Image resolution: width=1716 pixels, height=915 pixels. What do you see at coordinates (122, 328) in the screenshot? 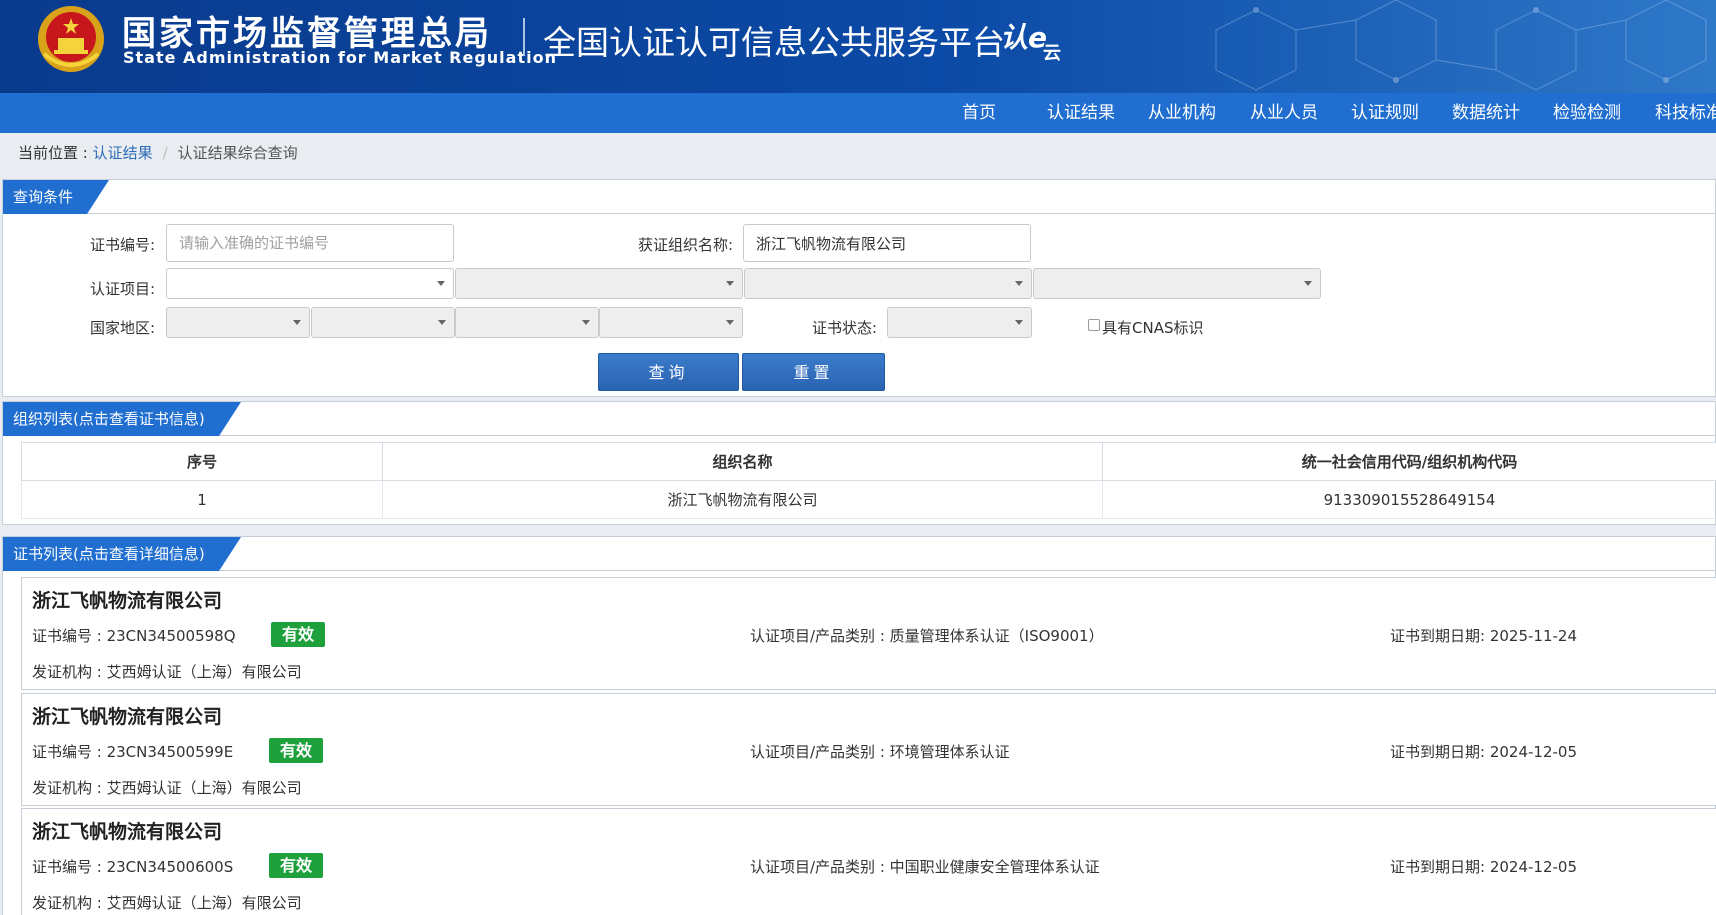
I see `region-label: 国家地区:` at bounding box center [122, 328].